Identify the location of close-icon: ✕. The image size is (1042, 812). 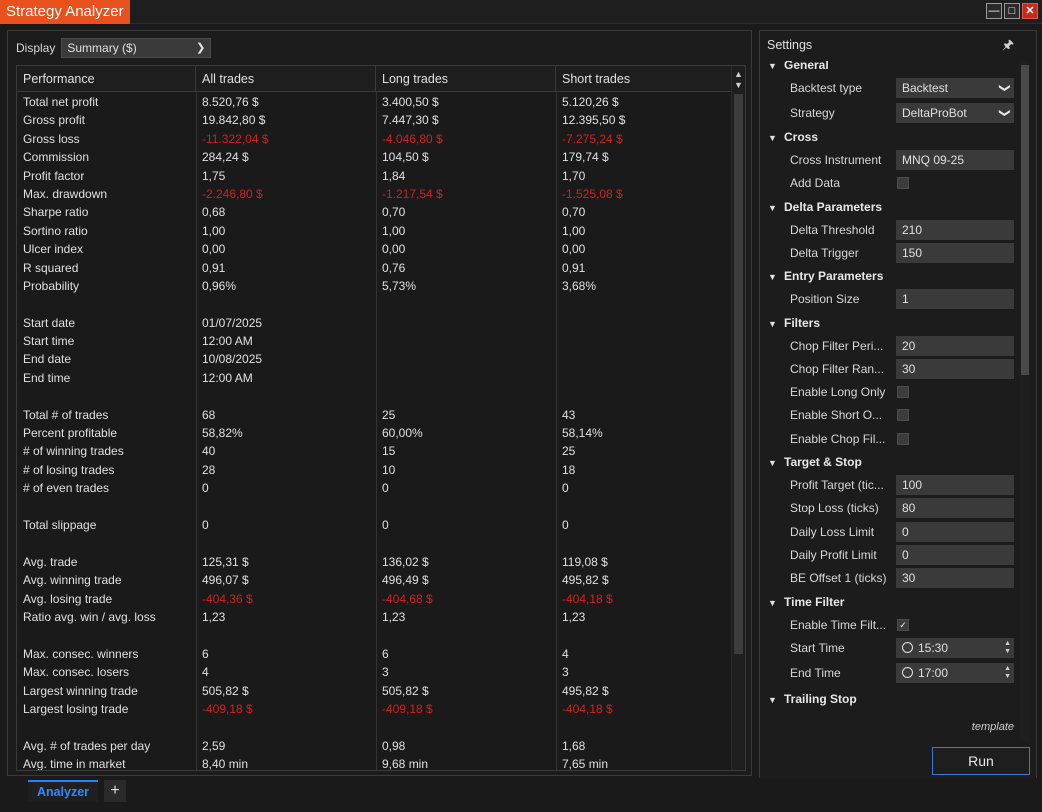
(1030, 11).